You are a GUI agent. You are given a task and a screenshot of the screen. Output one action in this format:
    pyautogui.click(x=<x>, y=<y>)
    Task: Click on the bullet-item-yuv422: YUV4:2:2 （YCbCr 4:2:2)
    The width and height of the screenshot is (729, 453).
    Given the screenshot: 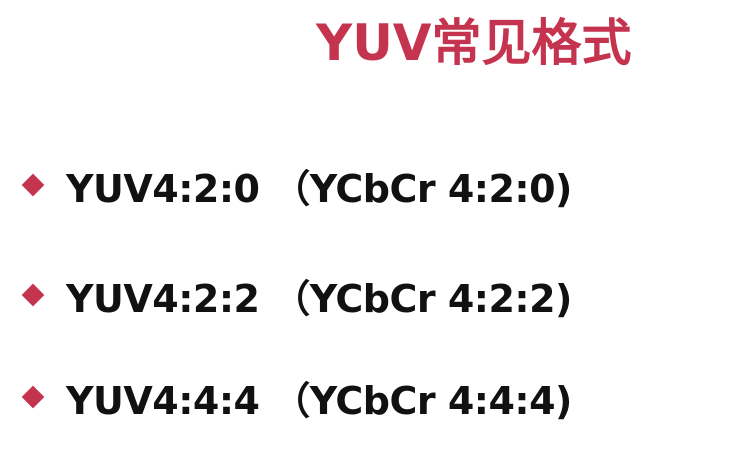 What is the action you would take?
    pyautogui.click(x=297, y=295)
    